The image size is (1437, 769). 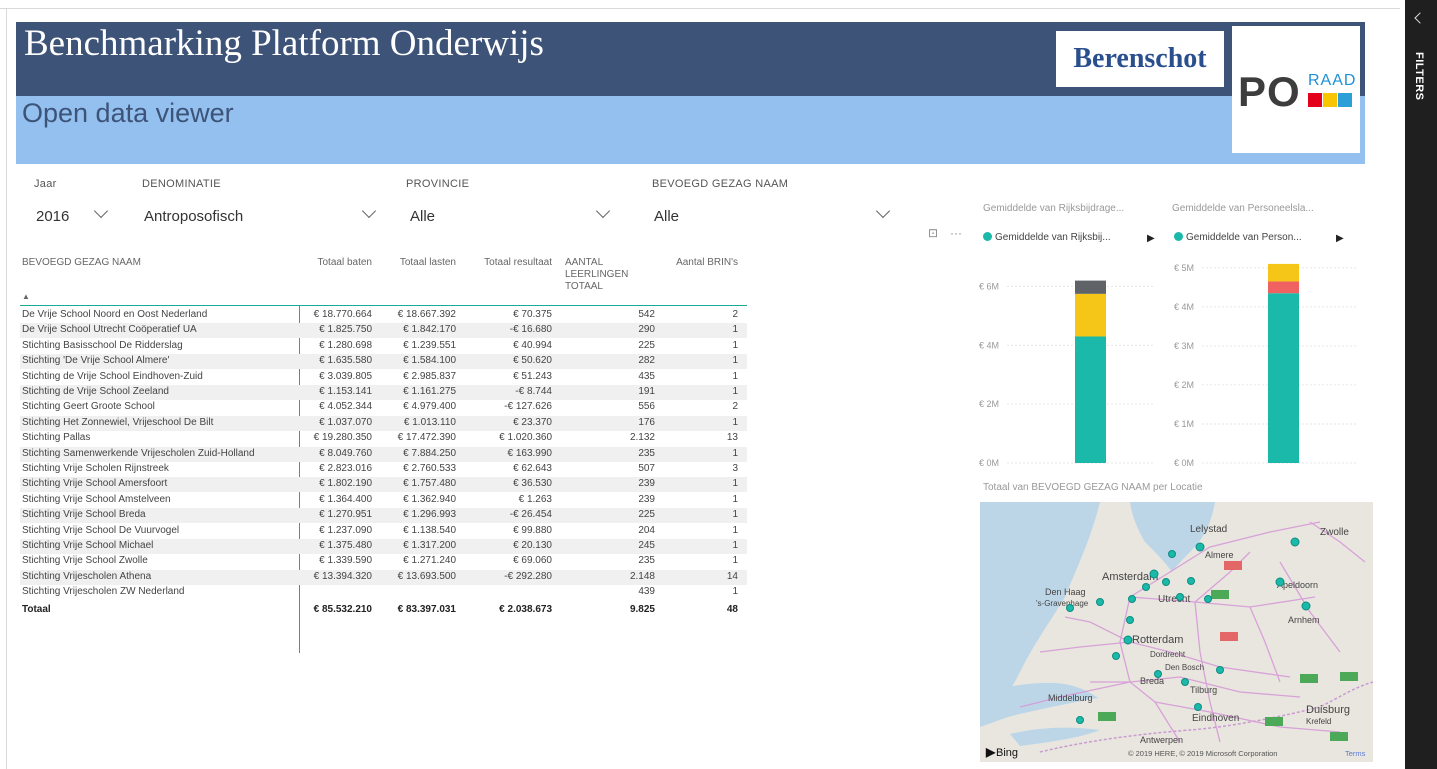 What do you see at coordinates (642, 609) in the screenshot?
I see `total-cell: 9.825` at bounding box center [642, 609].